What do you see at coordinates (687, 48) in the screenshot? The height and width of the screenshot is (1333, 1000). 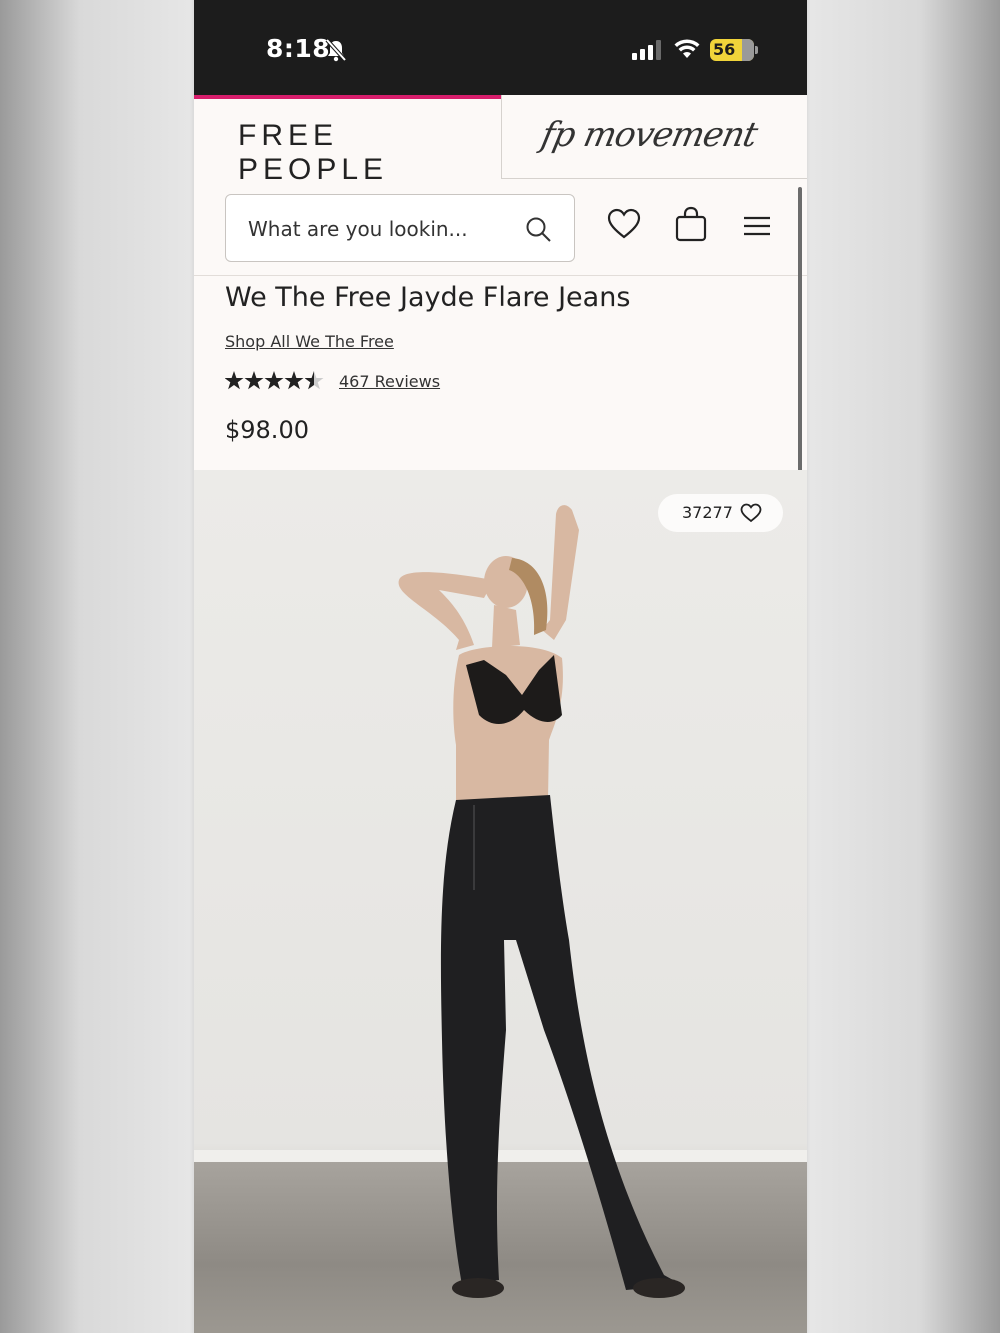 I see `wifi-icon` at bounding box center [687, 48].